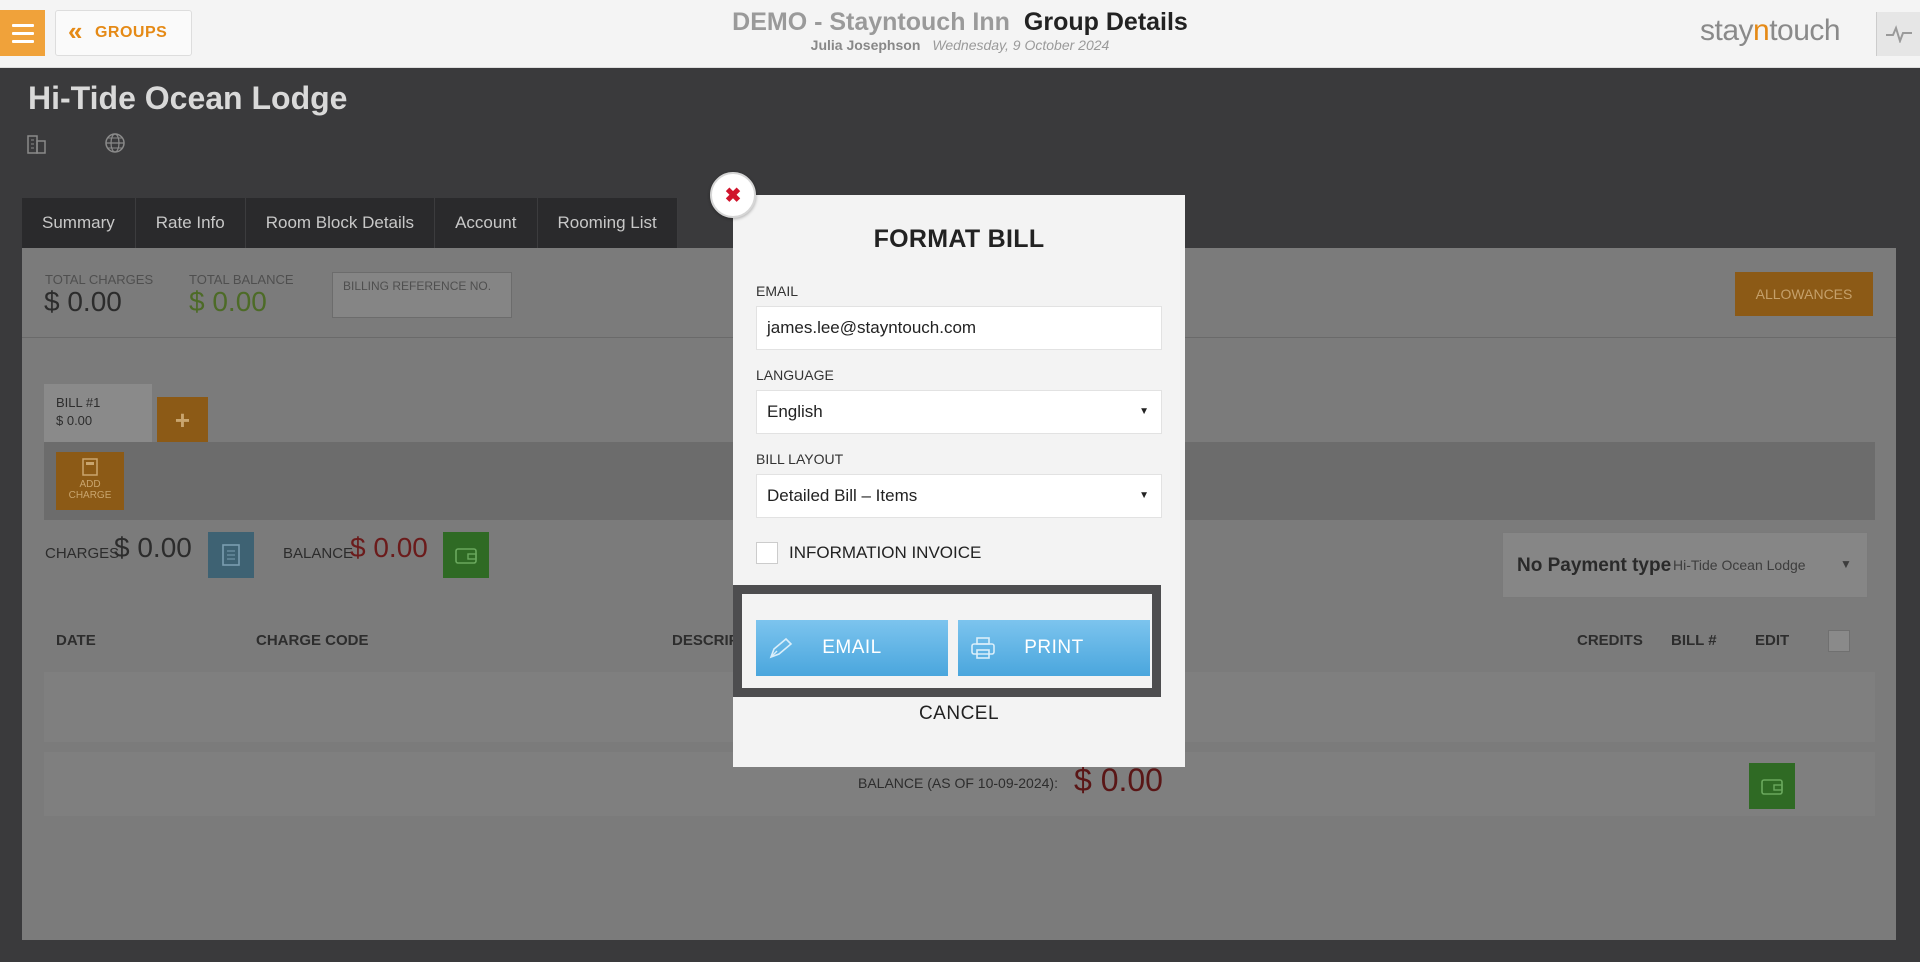 The width and height of the screenshot is (1920, 962). I want to click on email-button: EMAIL, so click(852, 648).